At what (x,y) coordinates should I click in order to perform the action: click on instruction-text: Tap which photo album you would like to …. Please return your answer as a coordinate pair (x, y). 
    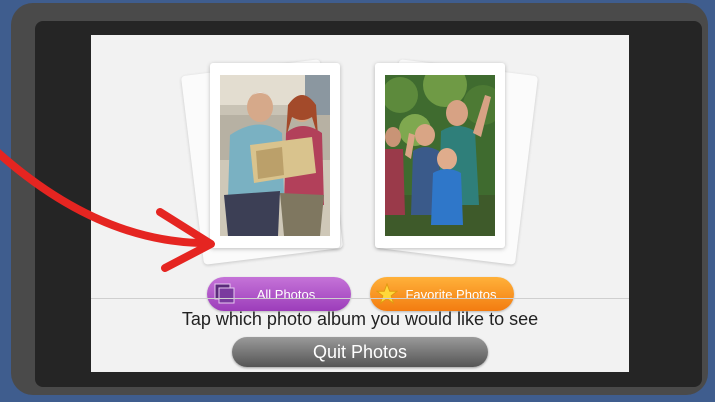
    Looking at the image, I should click on (360, 319).